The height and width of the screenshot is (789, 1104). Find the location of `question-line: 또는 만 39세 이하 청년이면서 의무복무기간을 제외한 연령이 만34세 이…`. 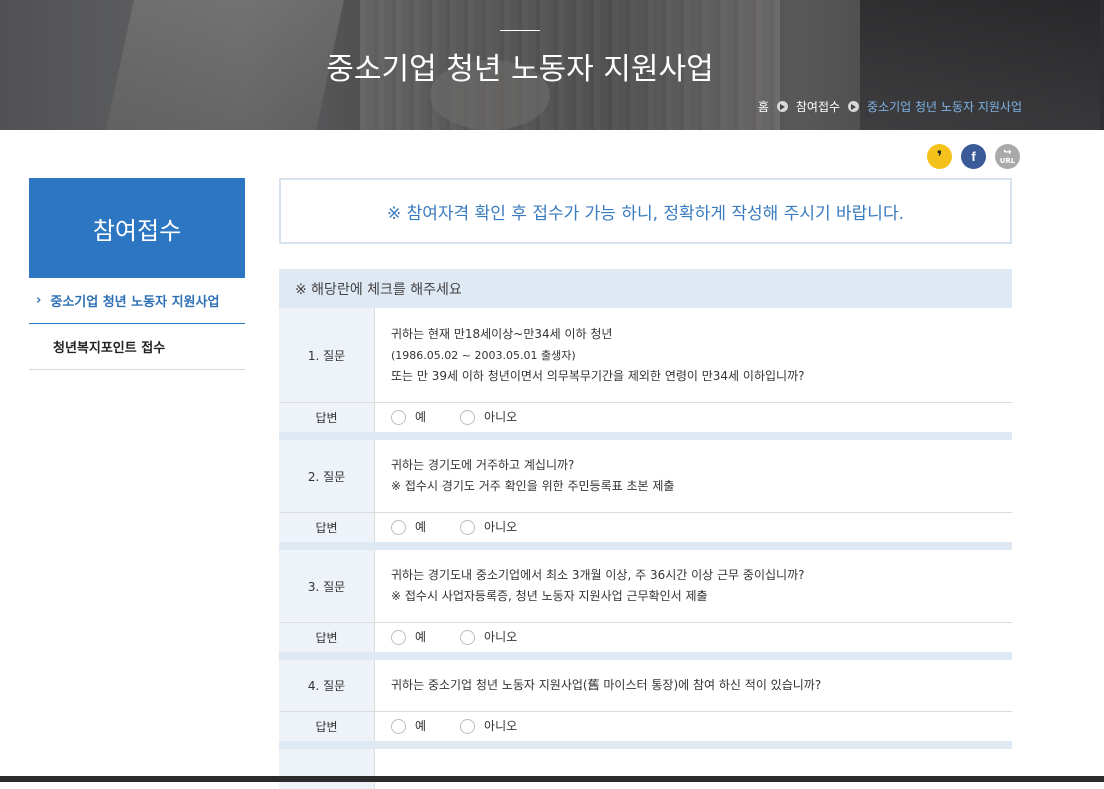

question-line: 또는 만 39세 이하 청년이면서 의무복무기간을 제외한 연령이 만34세 이… is located at coordinates (598, 375).